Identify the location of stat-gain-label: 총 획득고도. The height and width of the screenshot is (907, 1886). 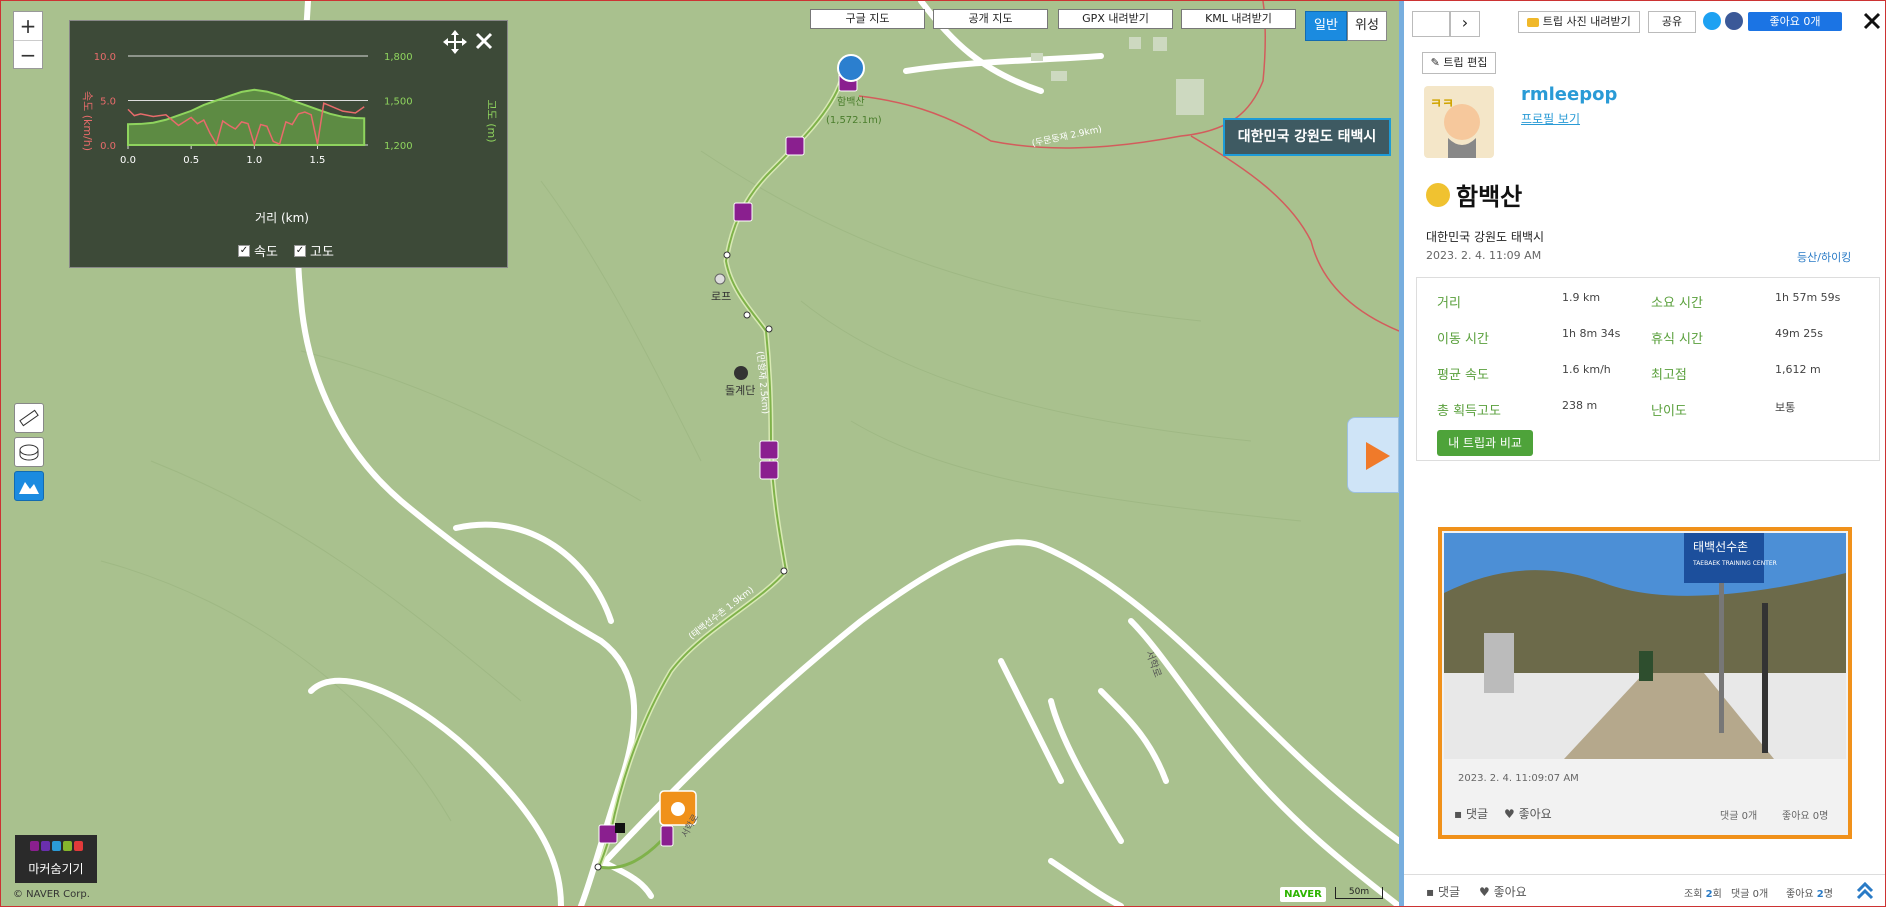
(1469, 411).